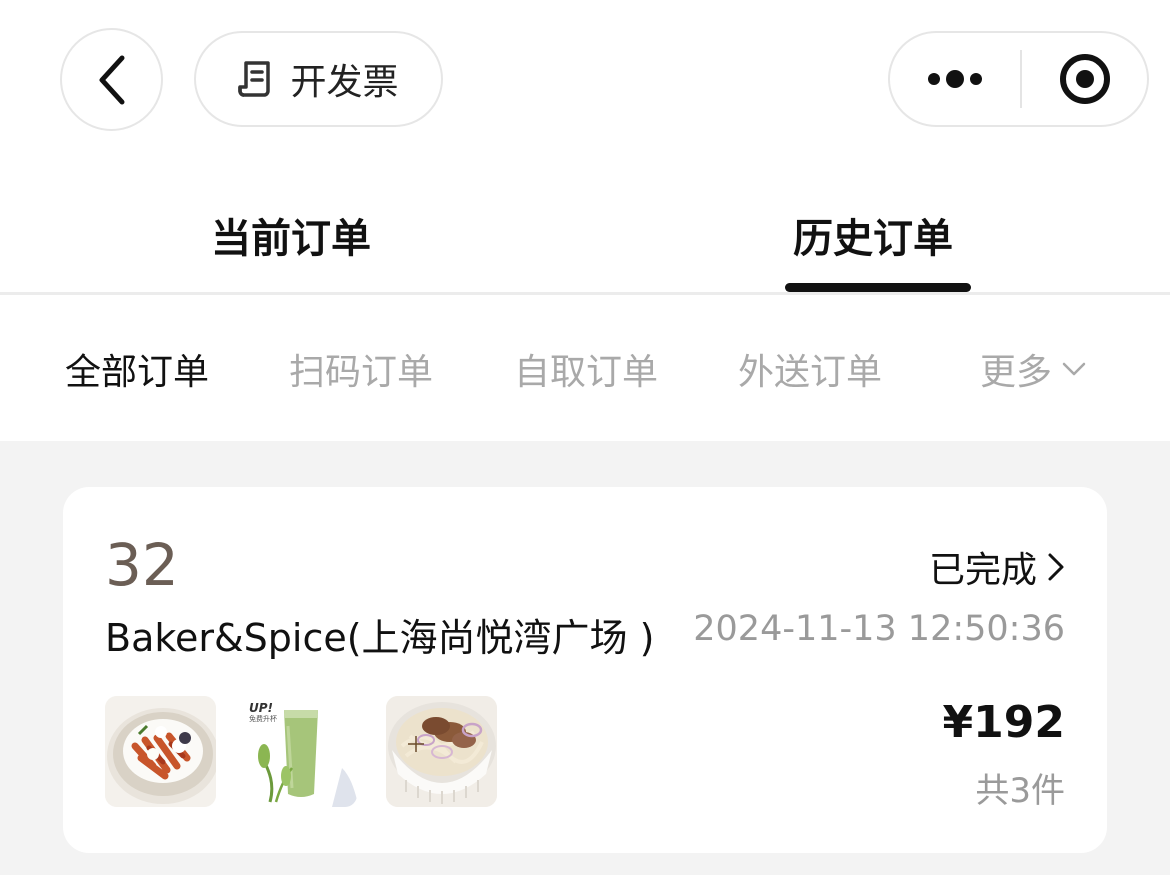 The image size is (1170, 875). I want to click on invoice-button: 开发票, so click(318, 79).